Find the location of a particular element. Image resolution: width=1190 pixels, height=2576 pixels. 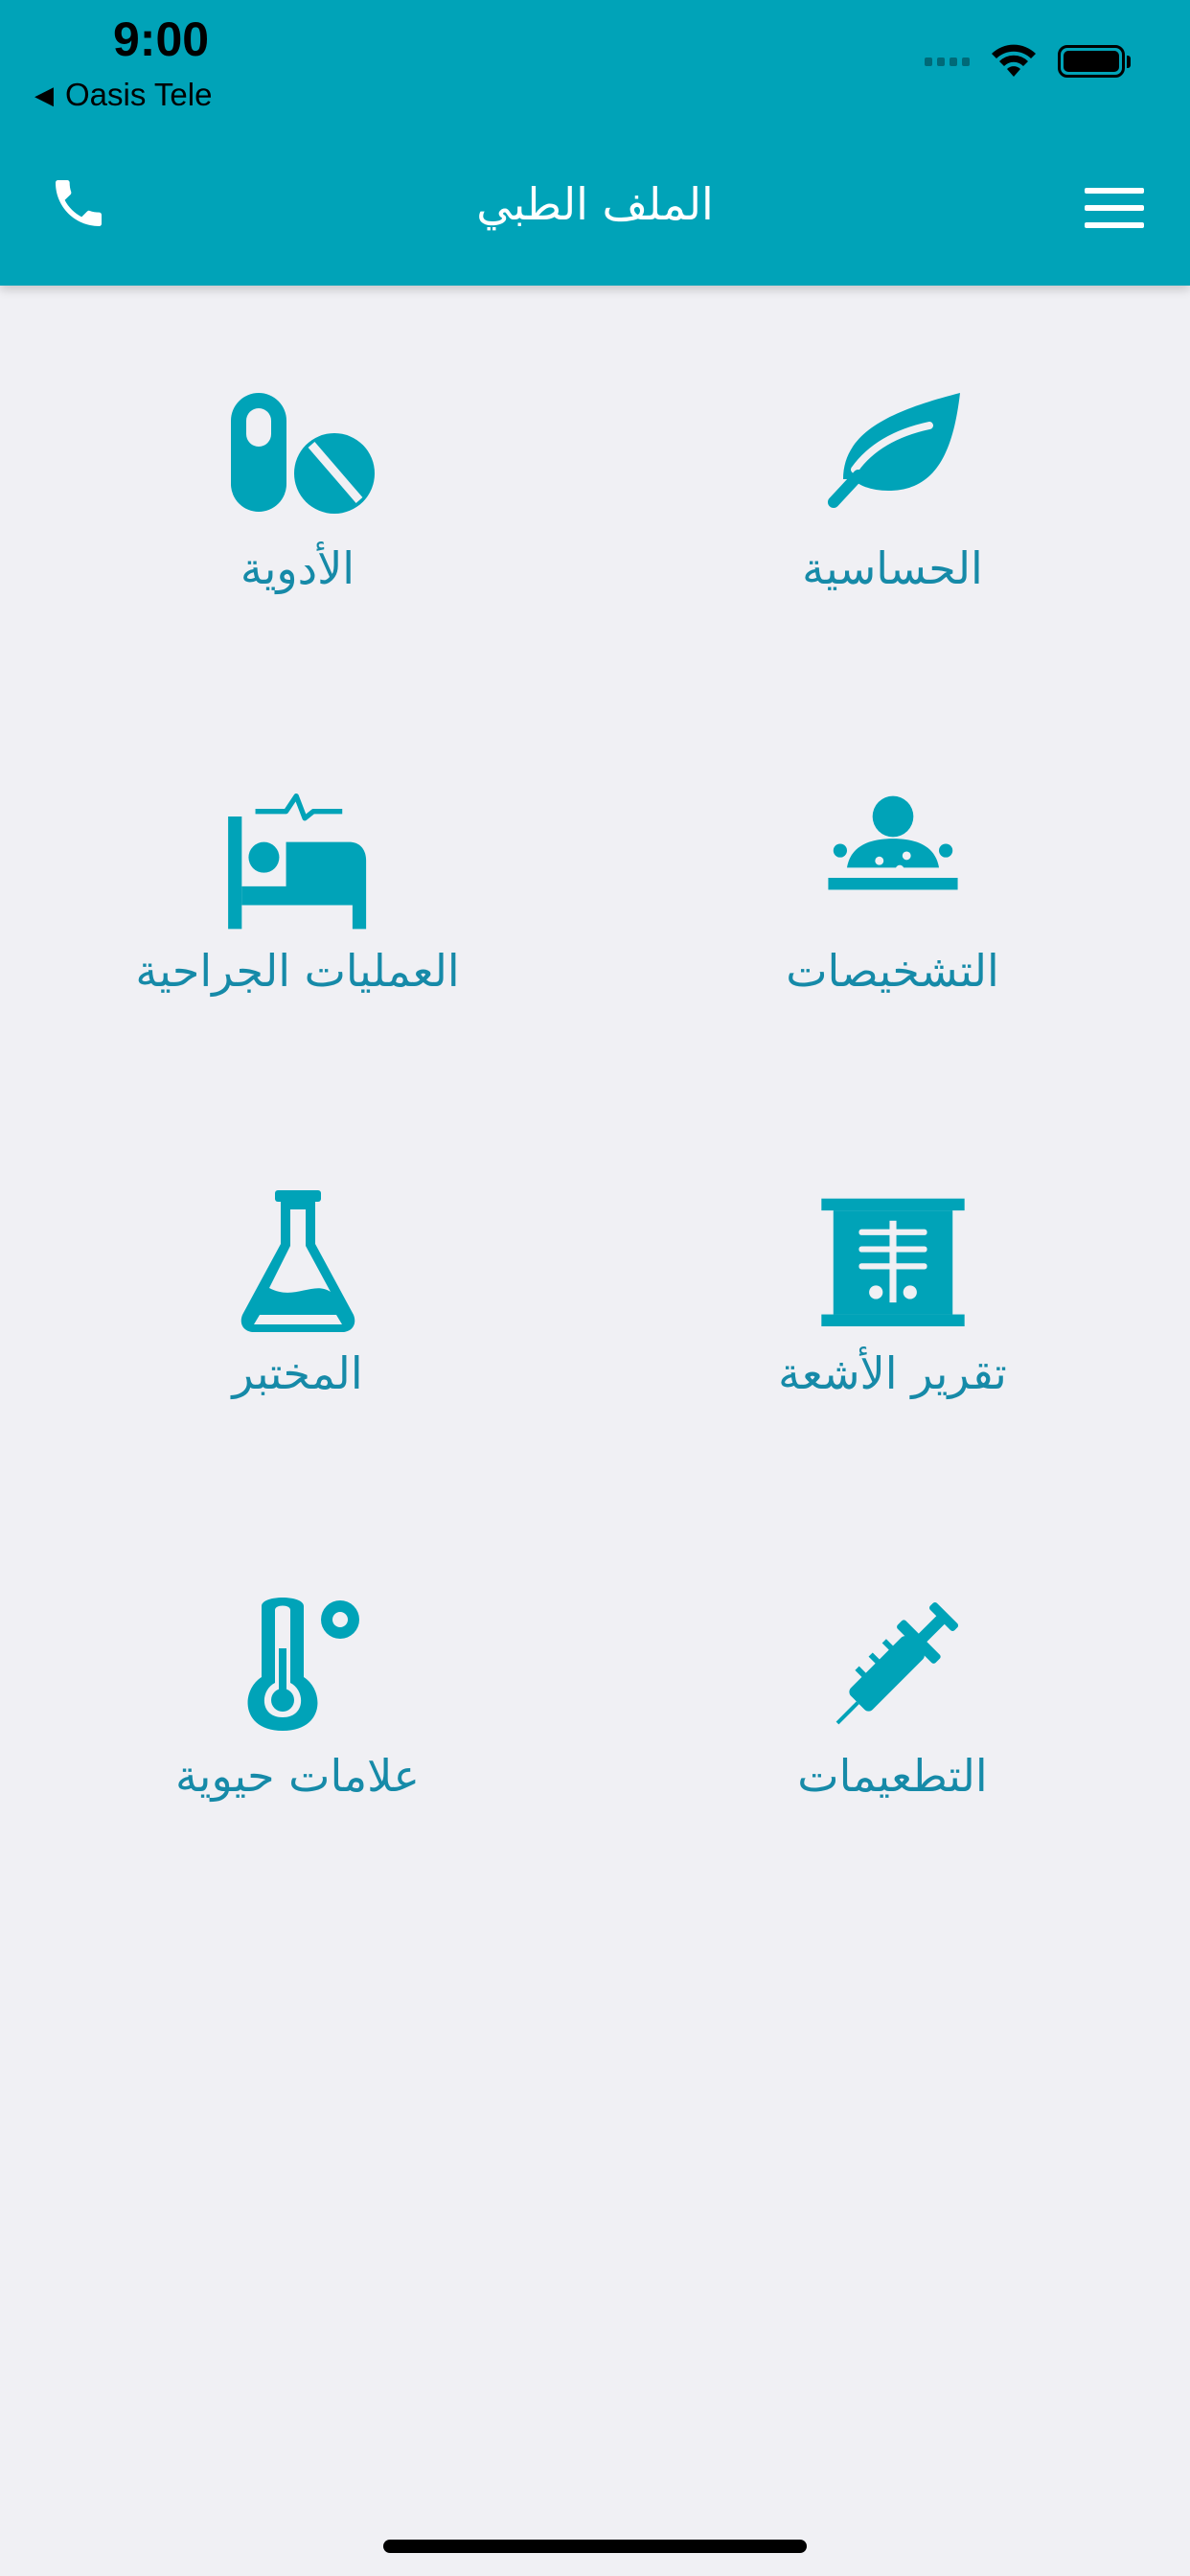

grid-item-label: الأدوية is located at coordinates (297, 568).